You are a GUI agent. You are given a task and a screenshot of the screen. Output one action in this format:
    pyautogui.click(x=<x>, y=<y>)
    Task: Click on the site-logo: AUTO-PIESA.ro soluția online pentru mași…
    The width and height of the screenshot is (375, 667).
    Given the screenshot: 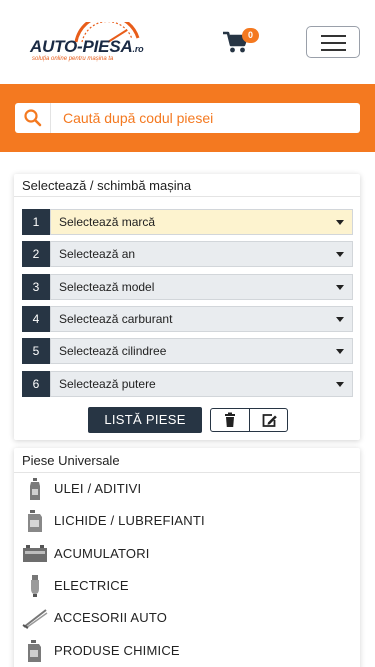 What is the action you would take?
    pyautogui.click(x=95, y=44)
    